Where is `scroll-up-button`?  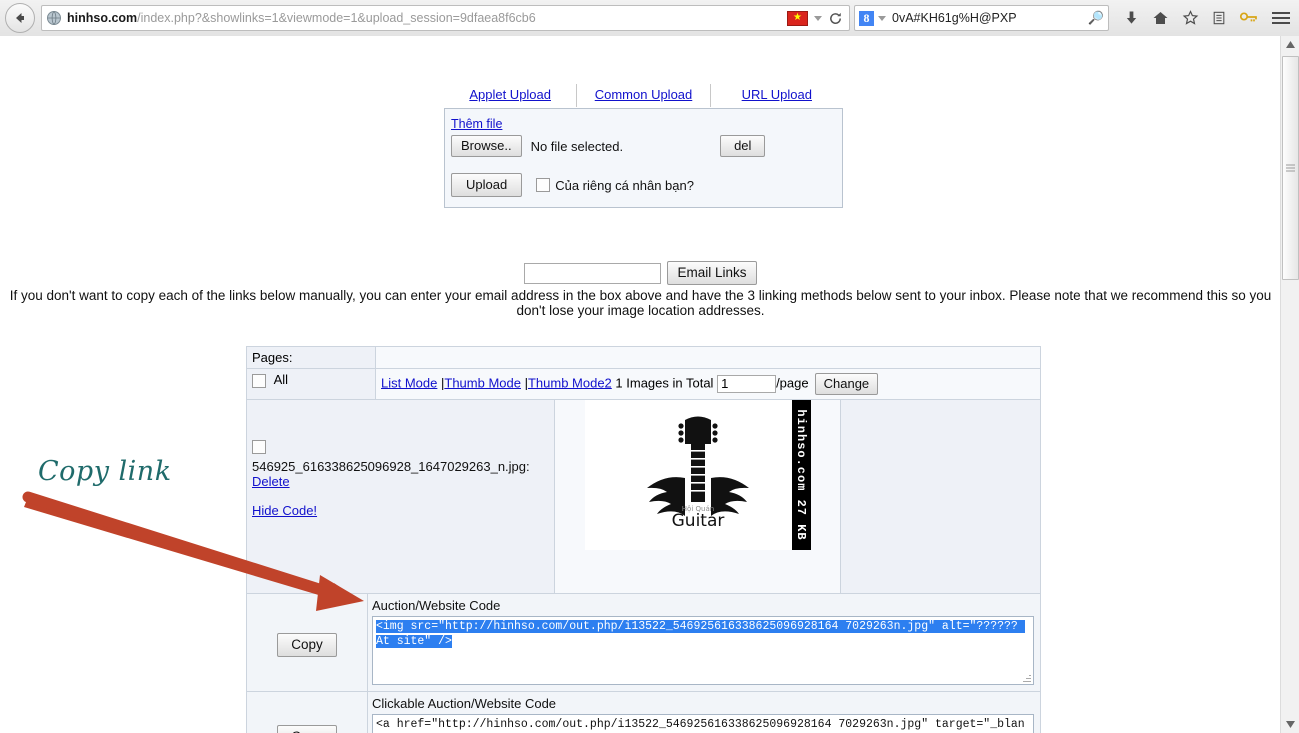
scroll-up-button is located at coordinates (1290, 44).